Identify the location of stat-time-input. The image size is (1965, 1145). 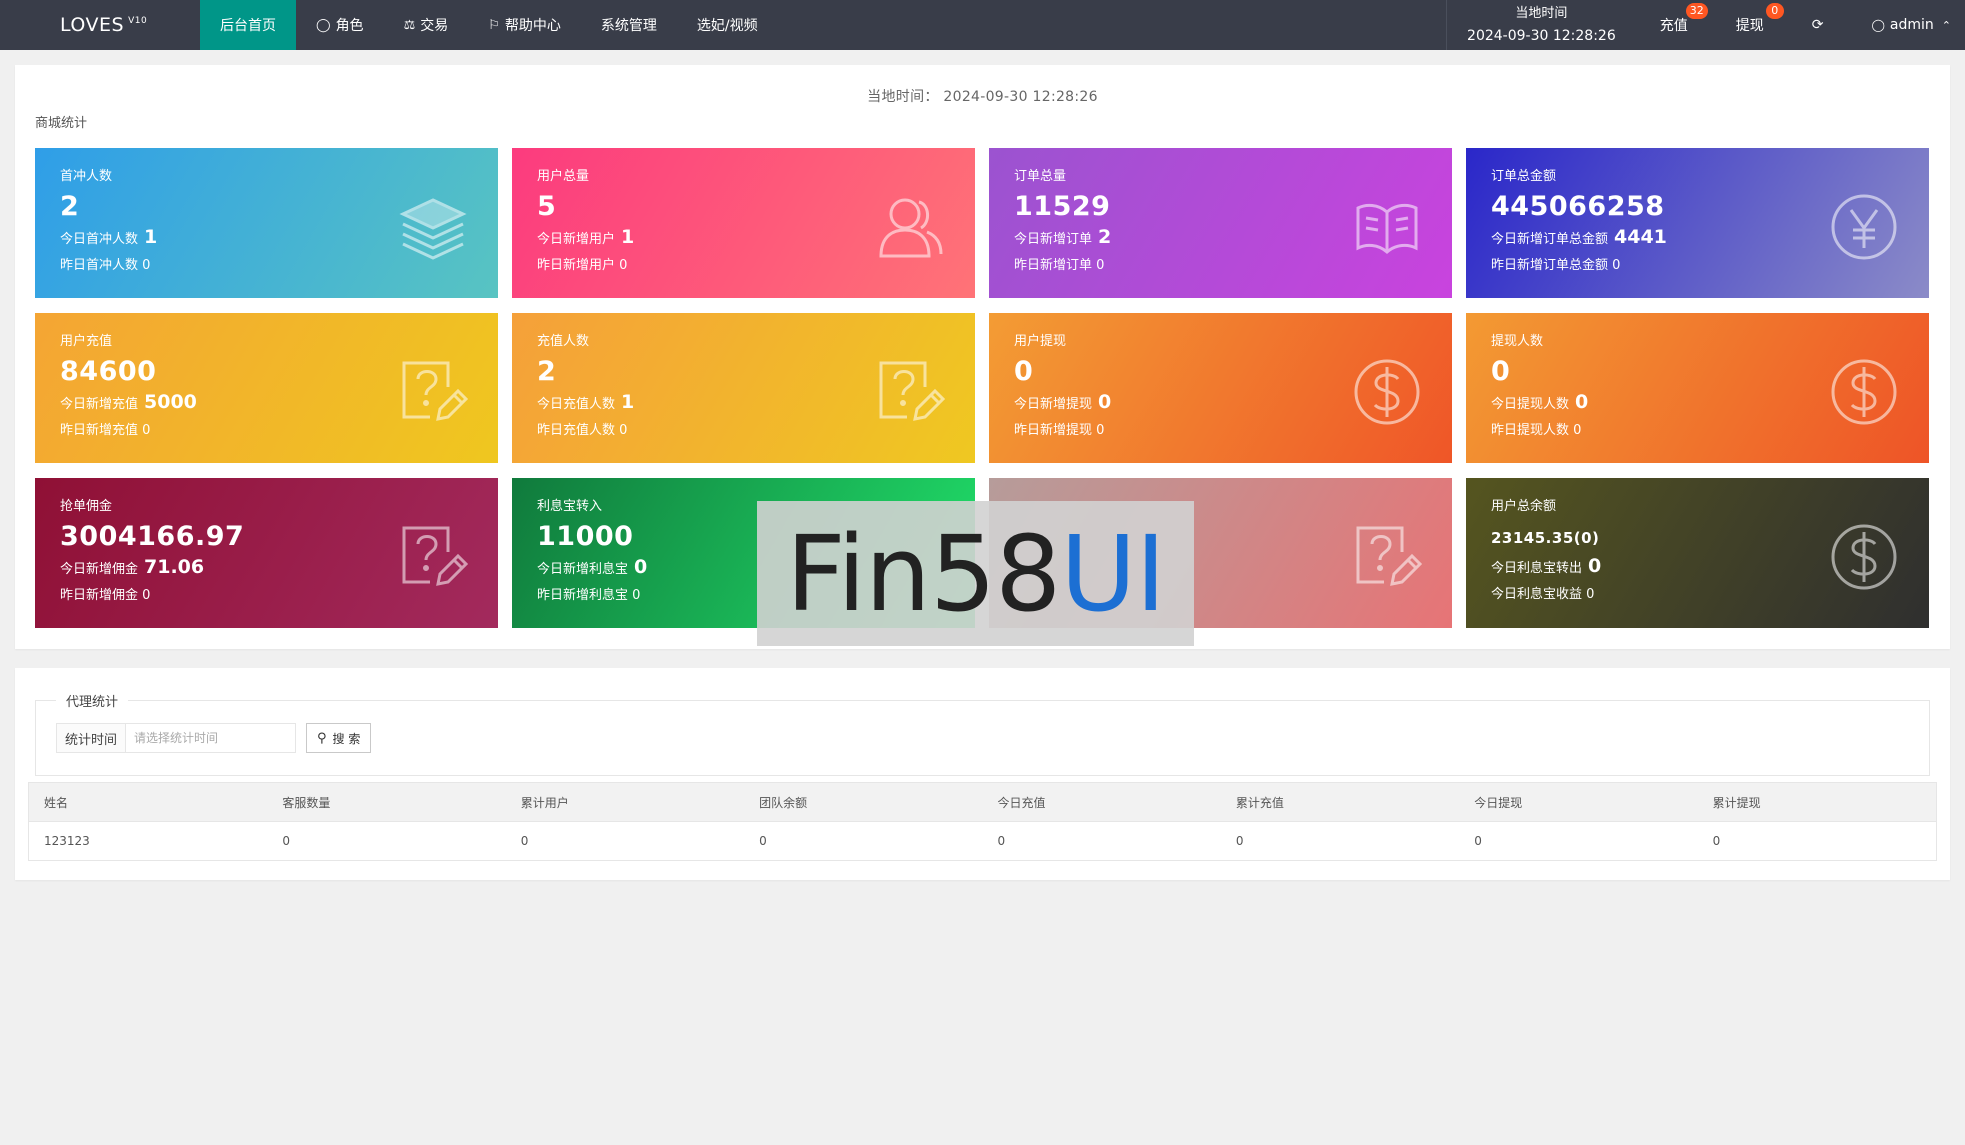
(211, 738).